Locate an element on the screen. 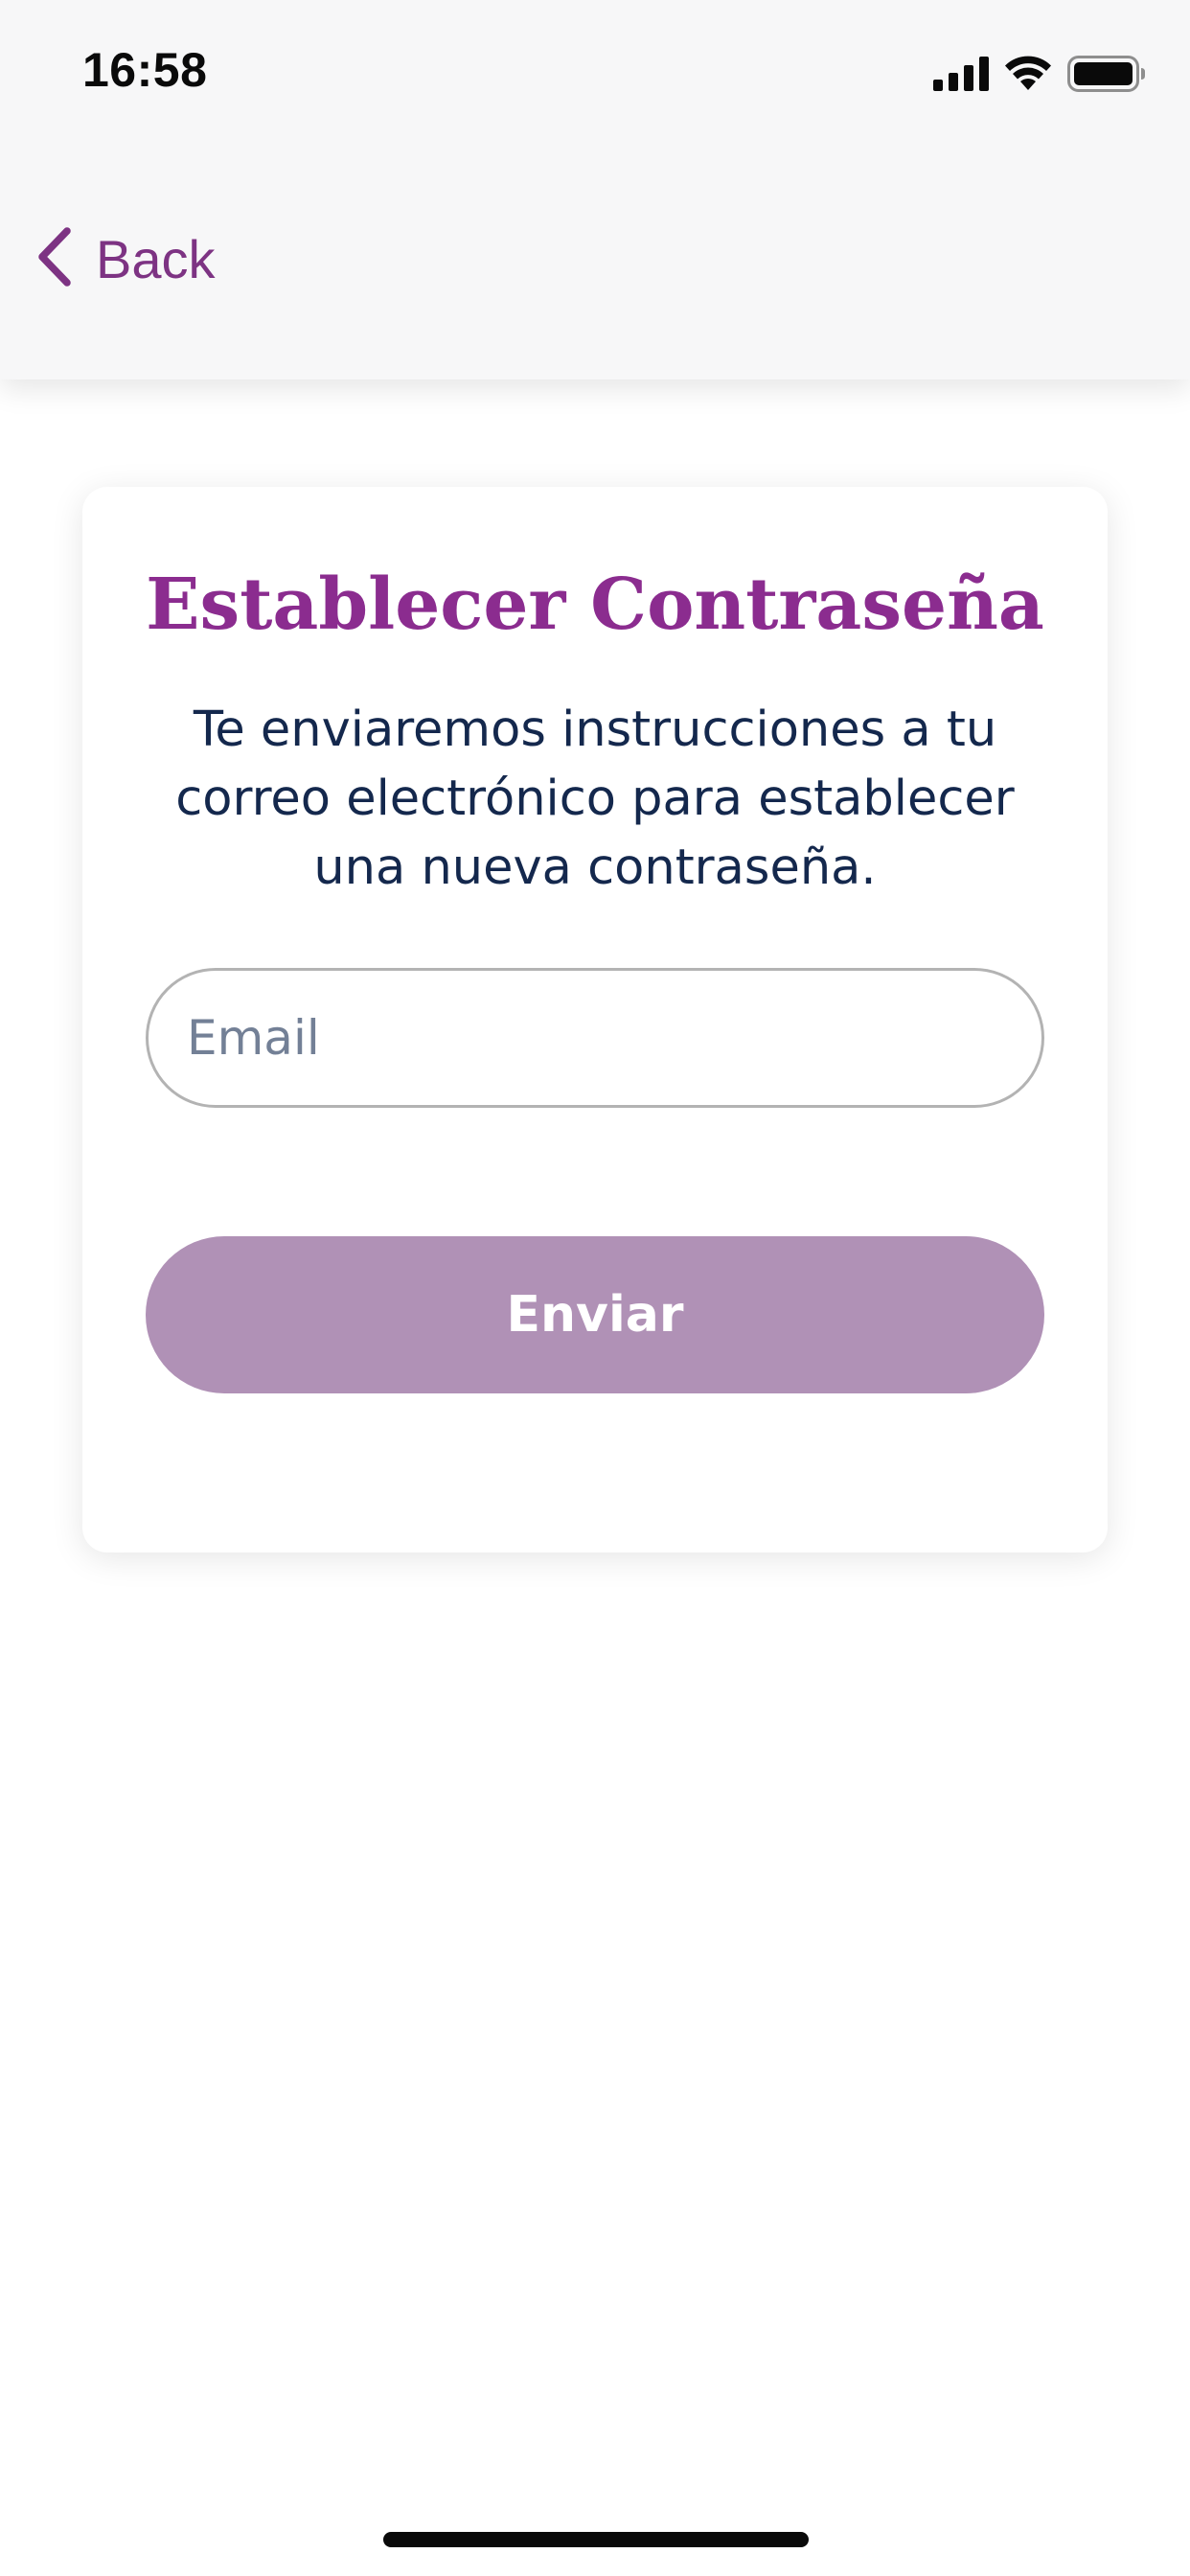  home-indicator is located at coordinates (596, 2539).